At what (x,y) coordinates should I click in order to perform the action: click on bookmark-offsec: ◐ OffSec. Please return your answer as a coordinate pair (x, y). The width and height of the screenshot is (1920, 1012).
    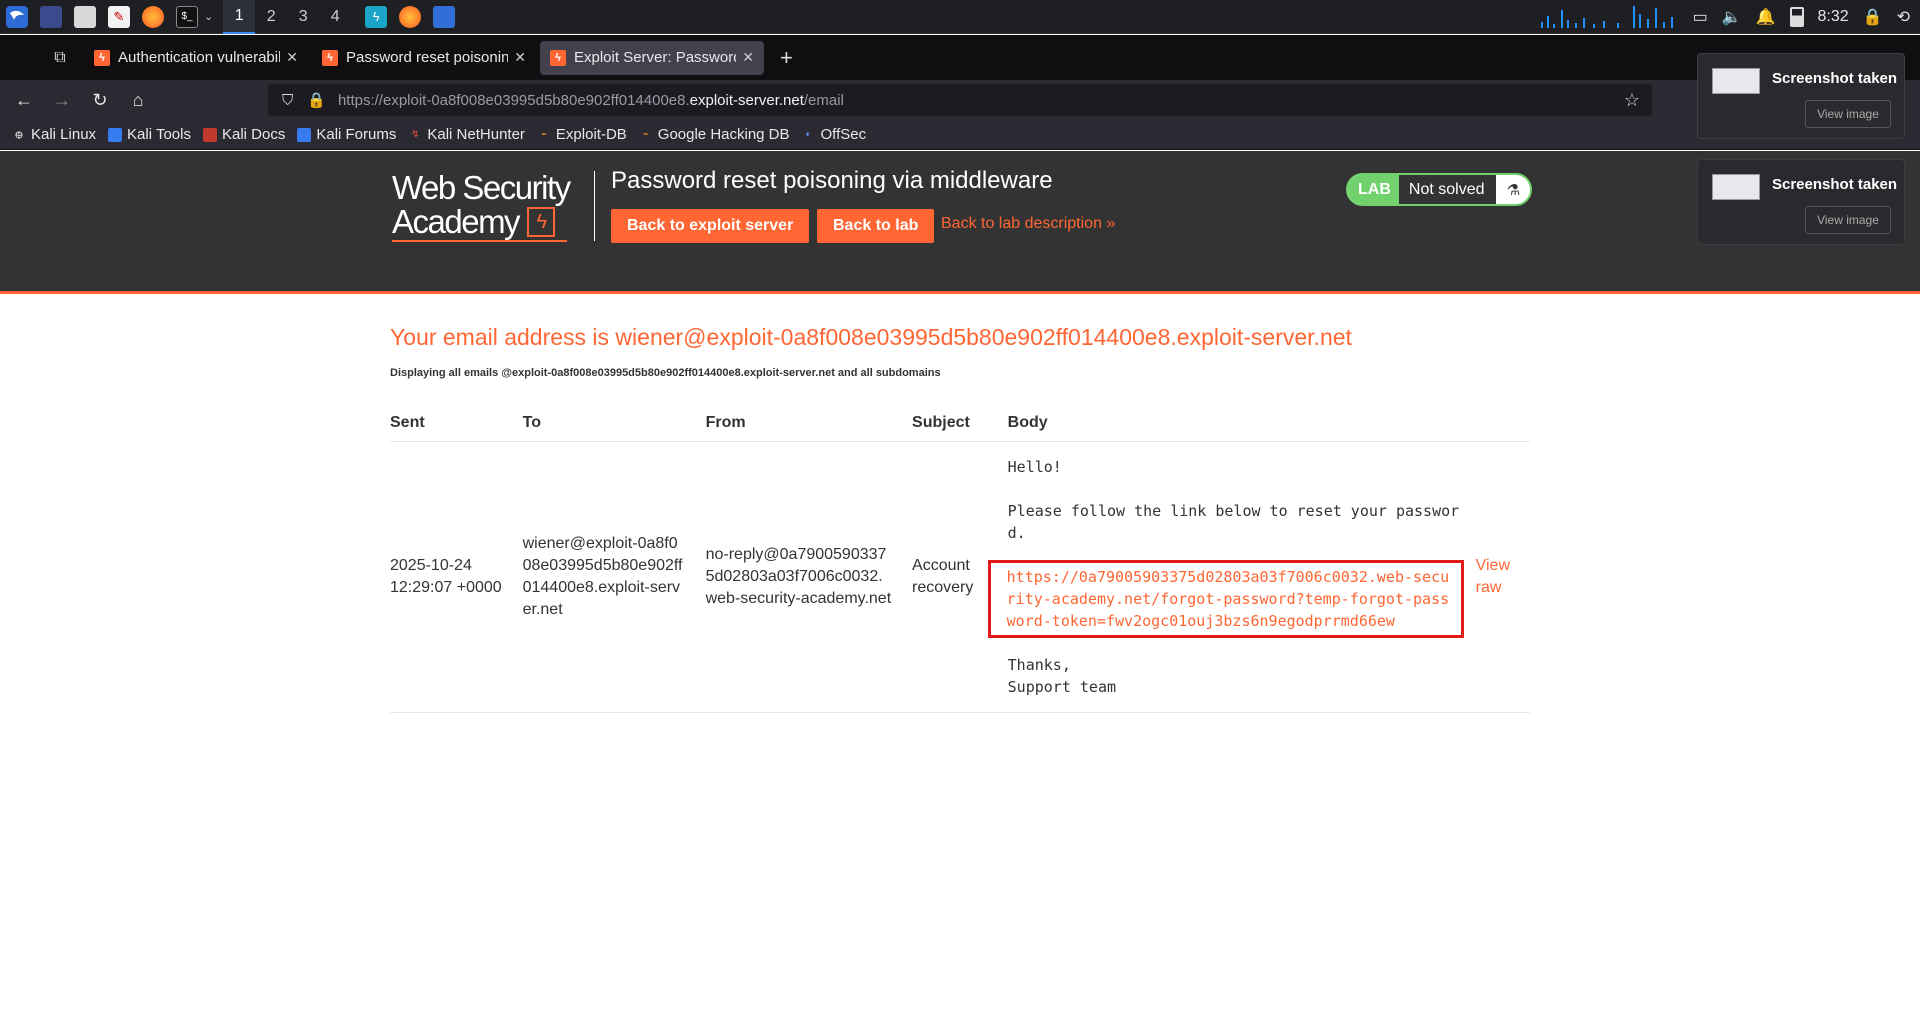
    Looking at the image, I should click on (834, 134).